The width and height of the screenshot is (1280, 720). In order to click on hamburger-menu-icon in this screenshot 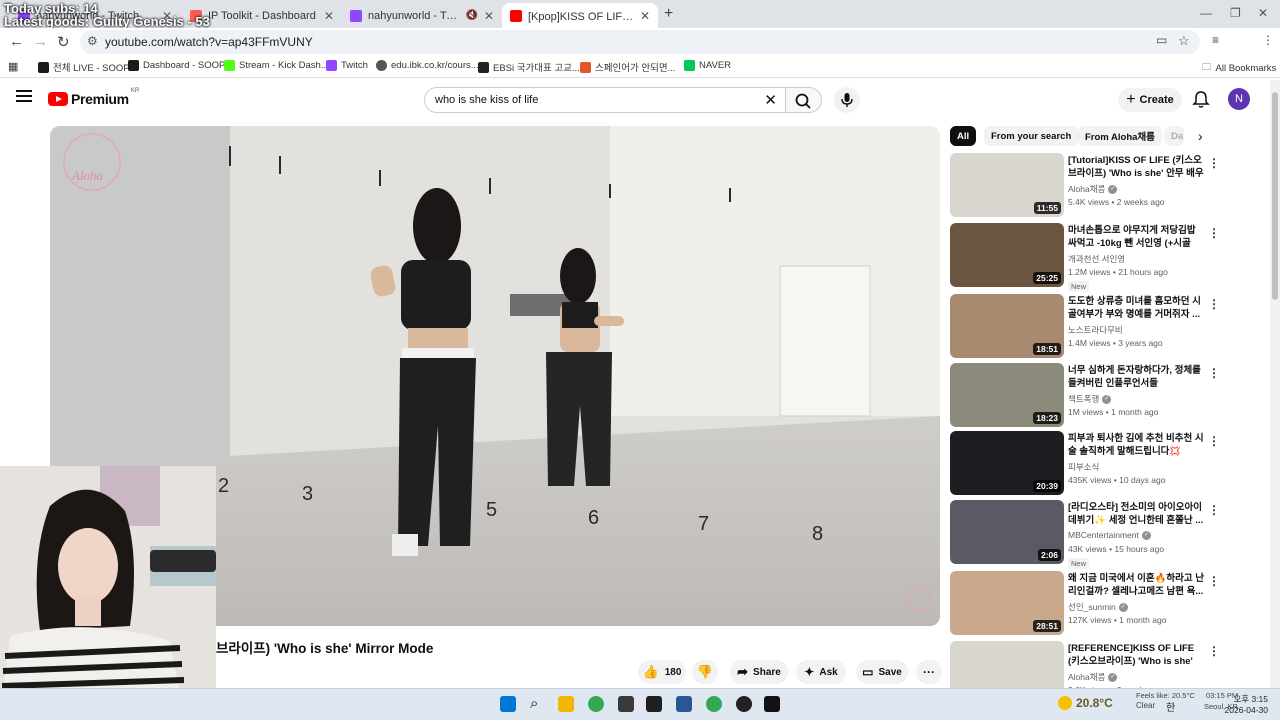, I will do `click(24, 96)`.